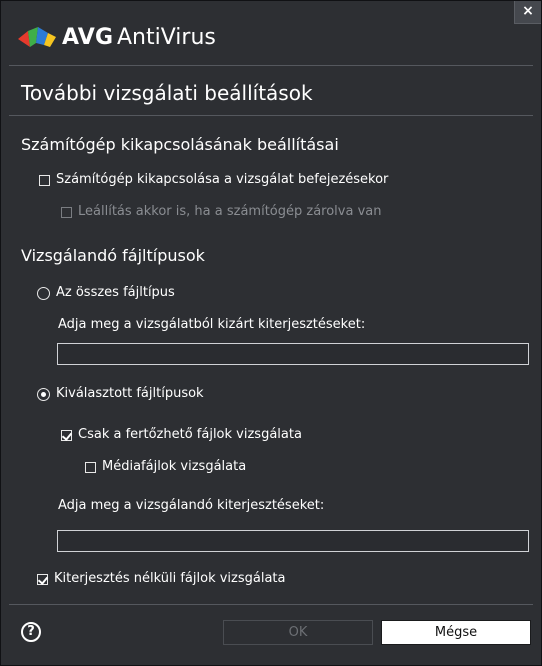 Image resolution: width=542 pixels, height=666 pixels. What do you see at coordinates (166, 37) in the screenshot?
I see `product-name: AntiVirus` at bounding box center [166, 37].